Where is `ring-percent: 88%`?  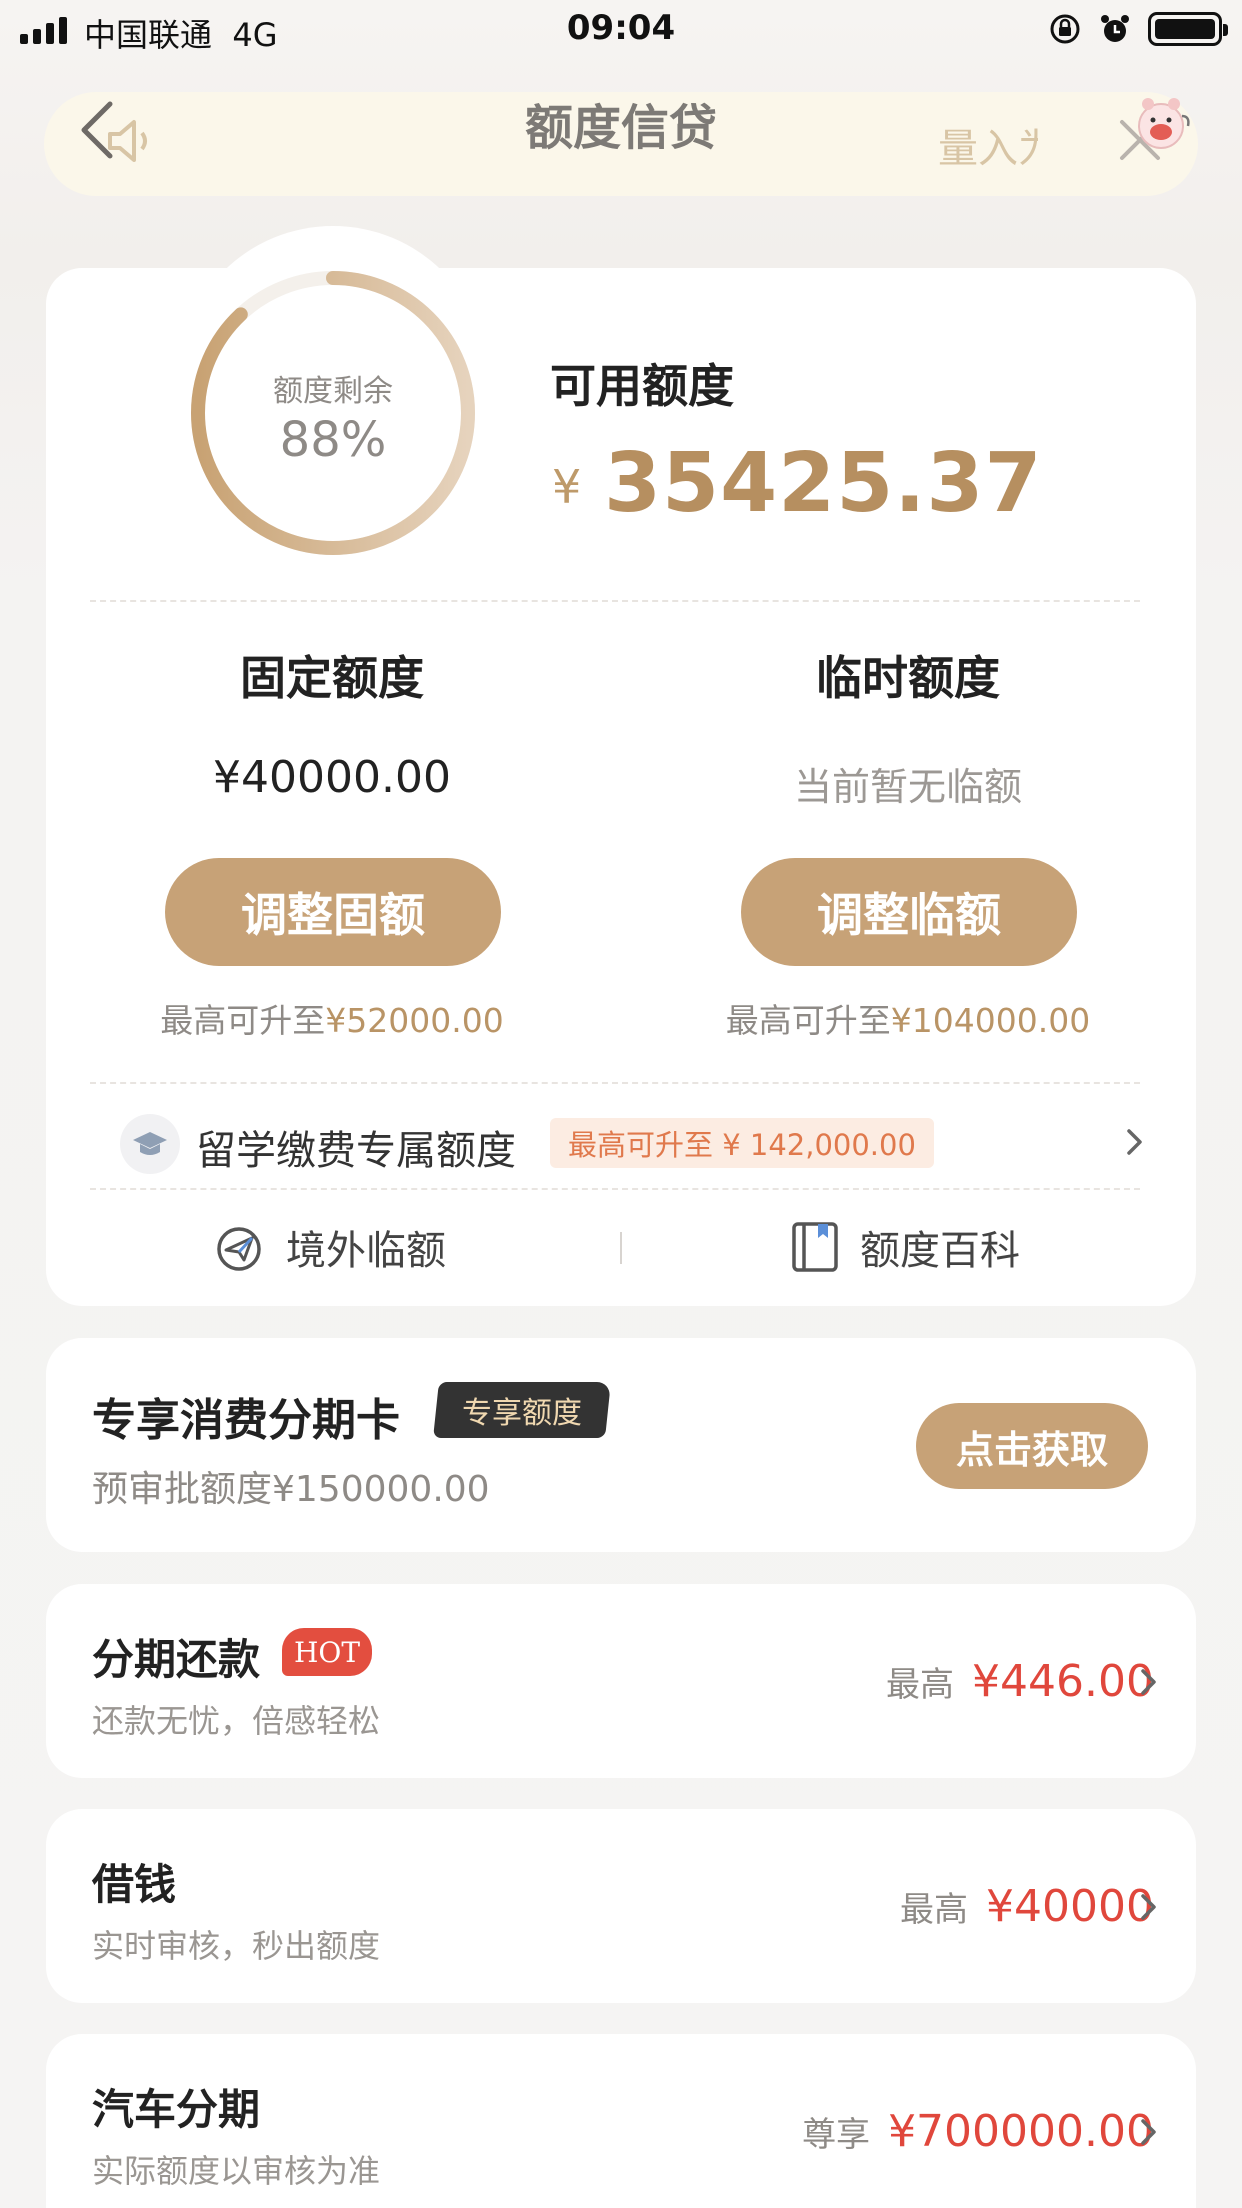 ring-percent: 88% is located at coordinates (333, 440).